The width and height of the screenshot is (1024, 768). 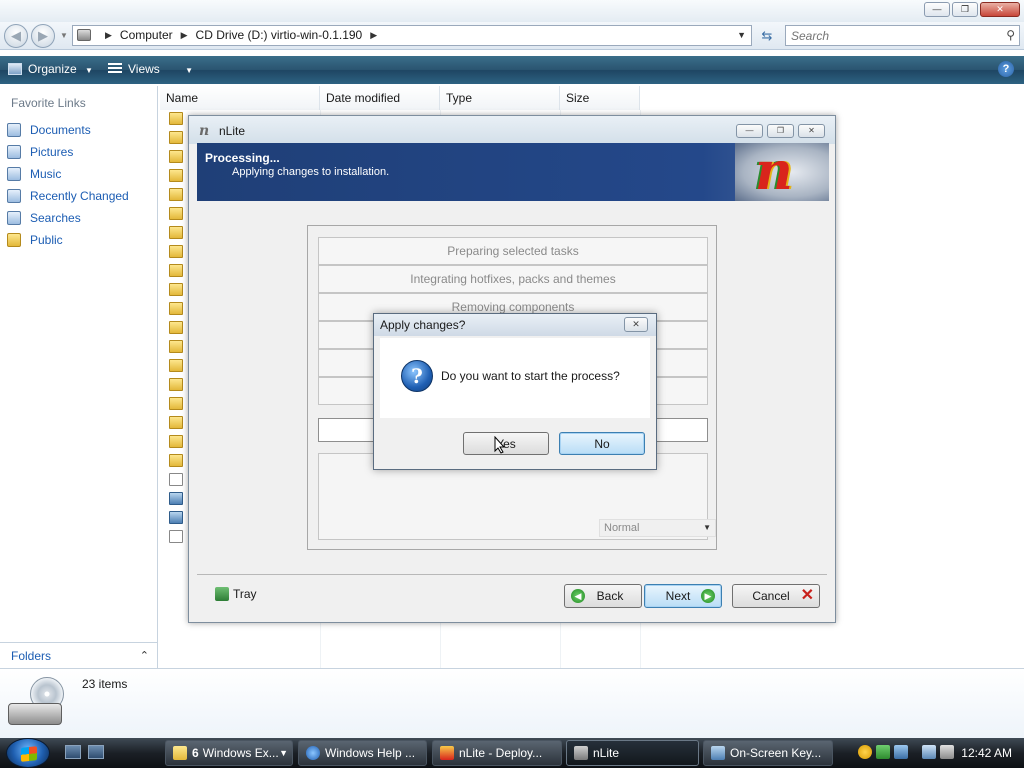 I want to click on tray-app-icon, so click(x=901, y=752).